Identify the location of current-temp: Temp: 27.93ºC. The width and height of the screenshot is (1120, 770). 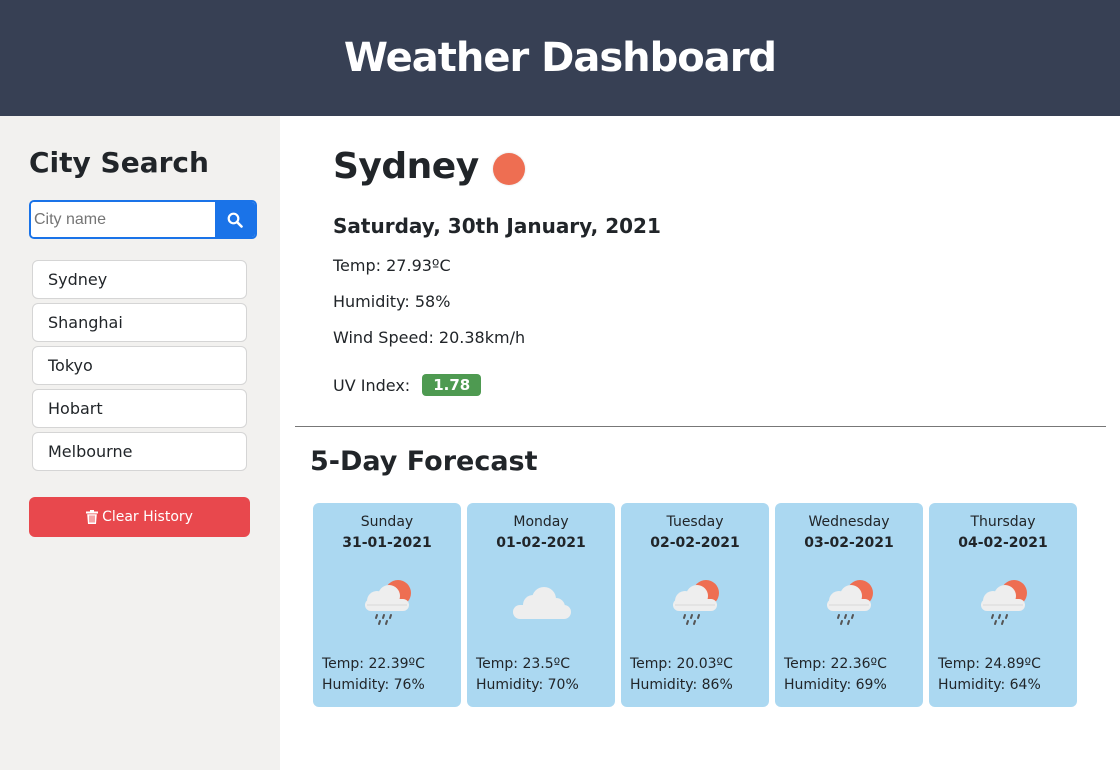
(392, 265).